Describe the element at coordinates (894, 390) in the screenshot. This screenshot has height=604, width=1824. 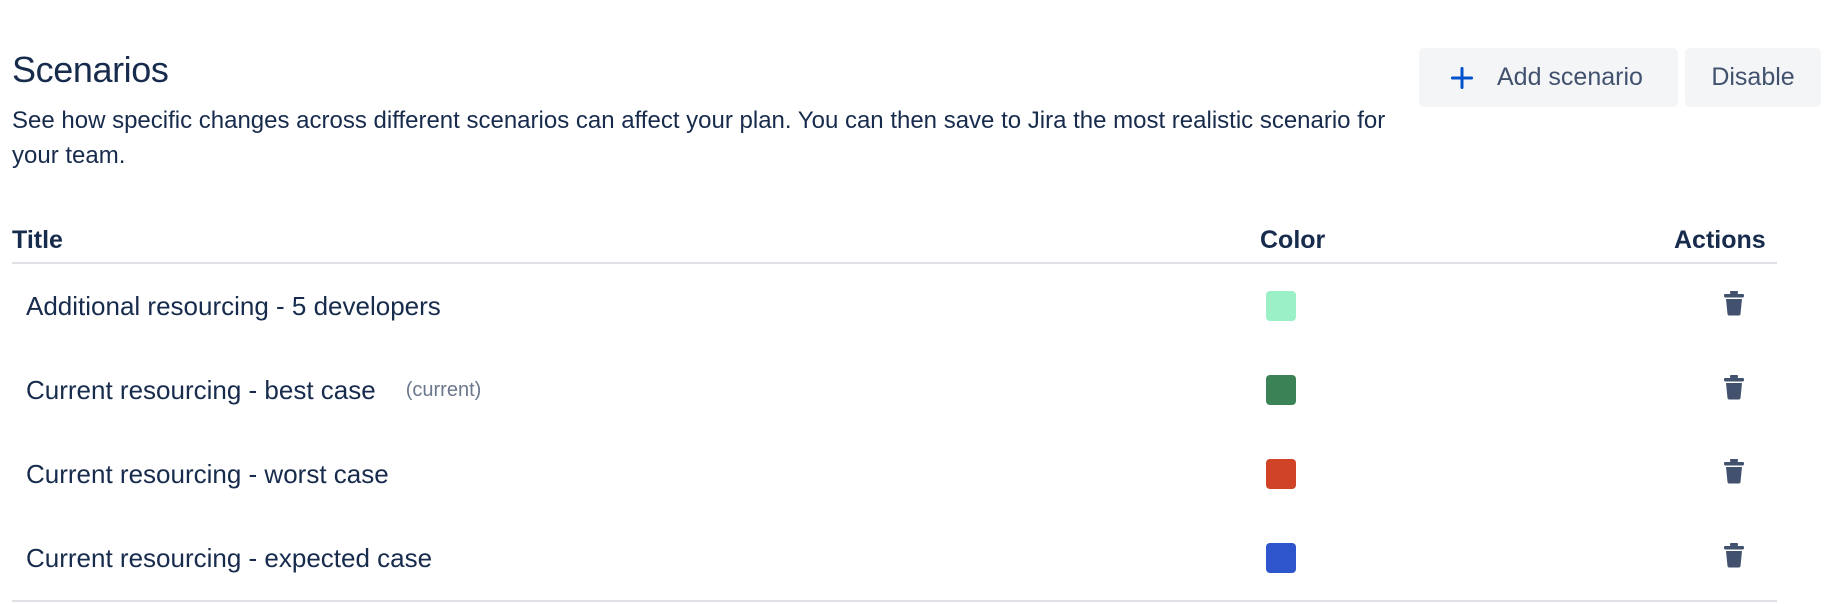
I see `table-row: Current resourcing - best case (current)` at that location.